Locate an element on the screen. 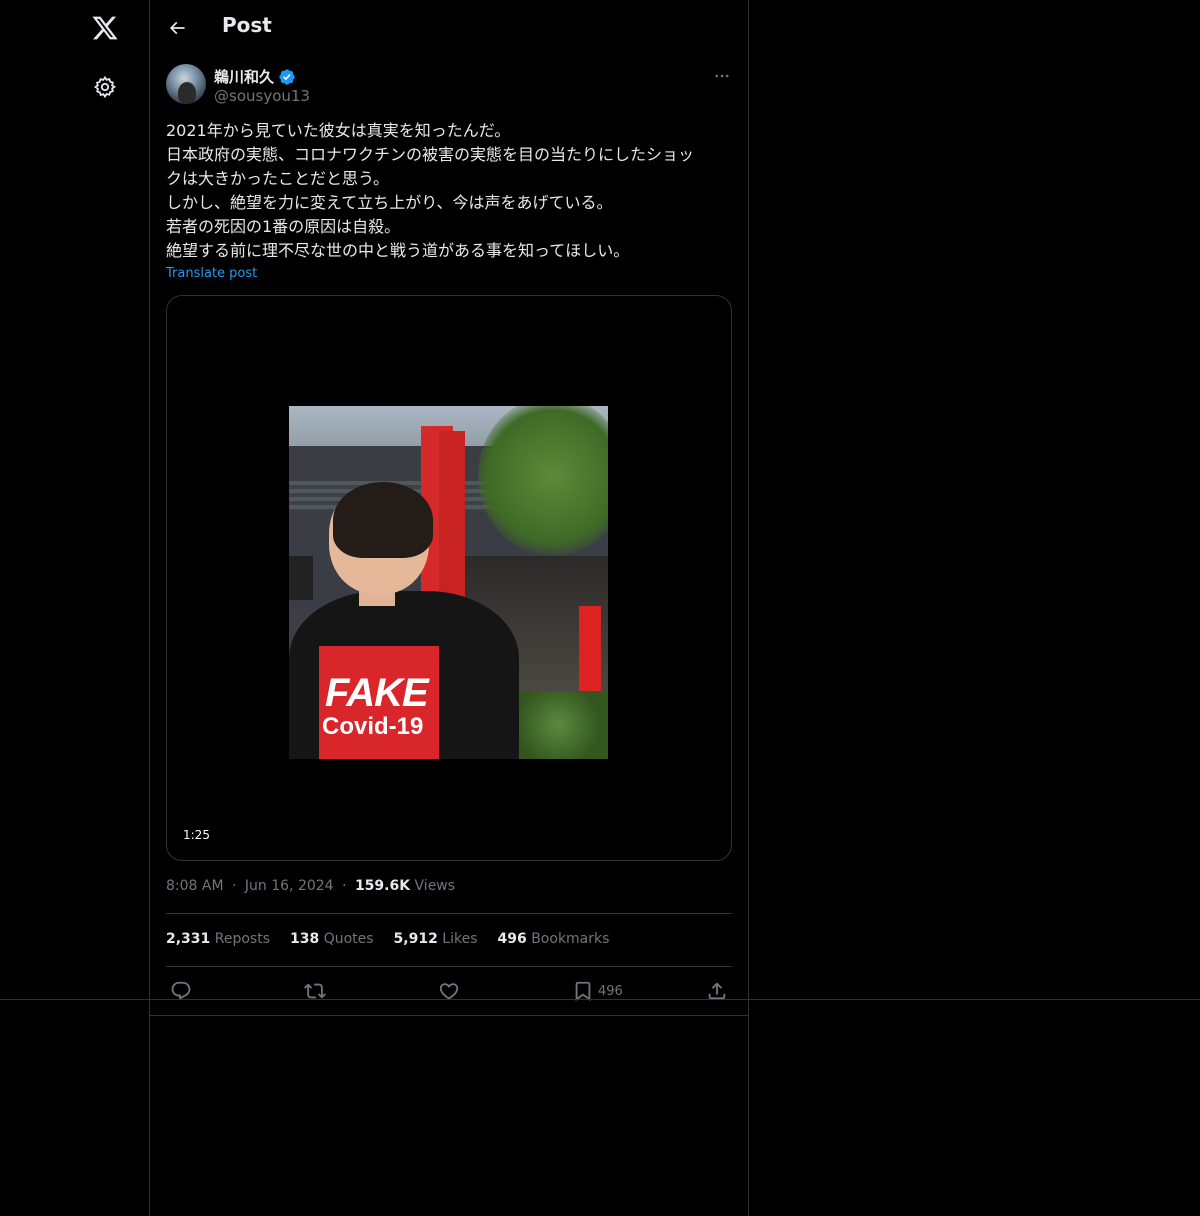  x-logo-icon is located at coordinates (105, 28).